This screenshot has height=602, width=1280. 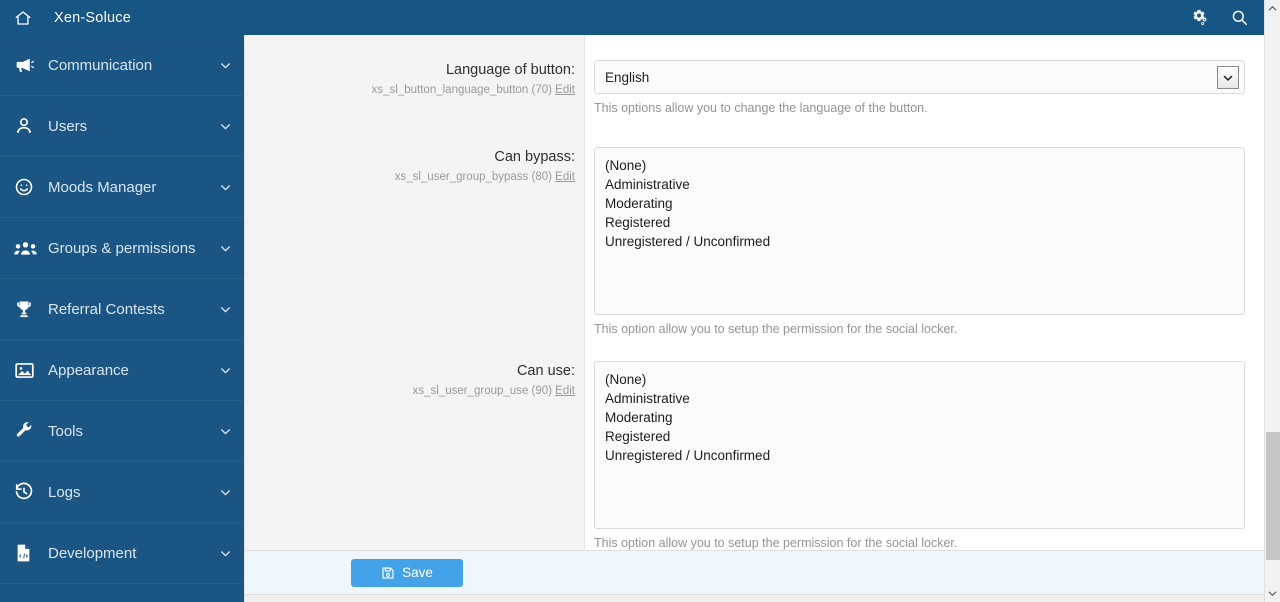 I want to click on sidebar-item-groups-permissions: Groups & permissions, so click(x=122, y=248).